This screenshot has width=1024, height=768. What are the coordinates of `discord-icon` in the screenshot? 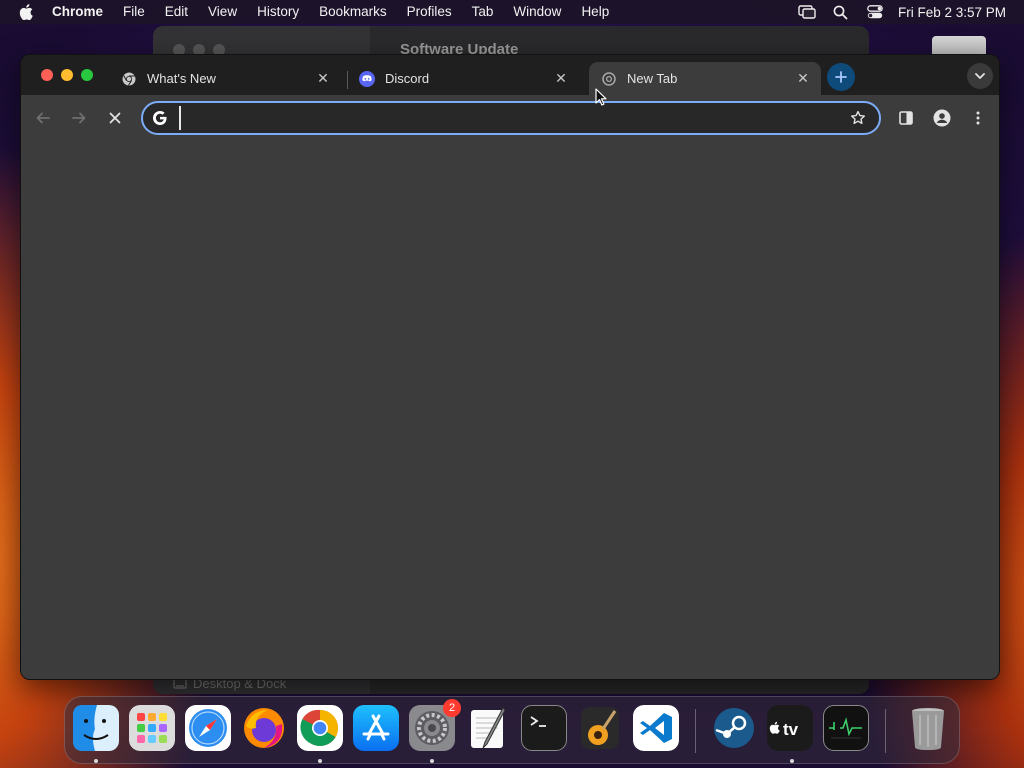 It's located at (367, 78).